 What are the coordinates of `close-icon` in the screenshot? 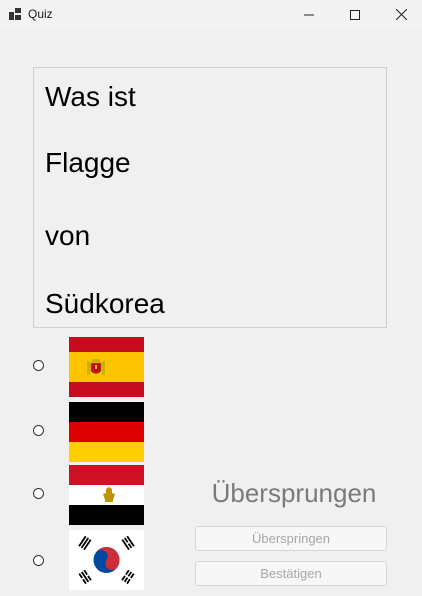 It's located at (401, 14).